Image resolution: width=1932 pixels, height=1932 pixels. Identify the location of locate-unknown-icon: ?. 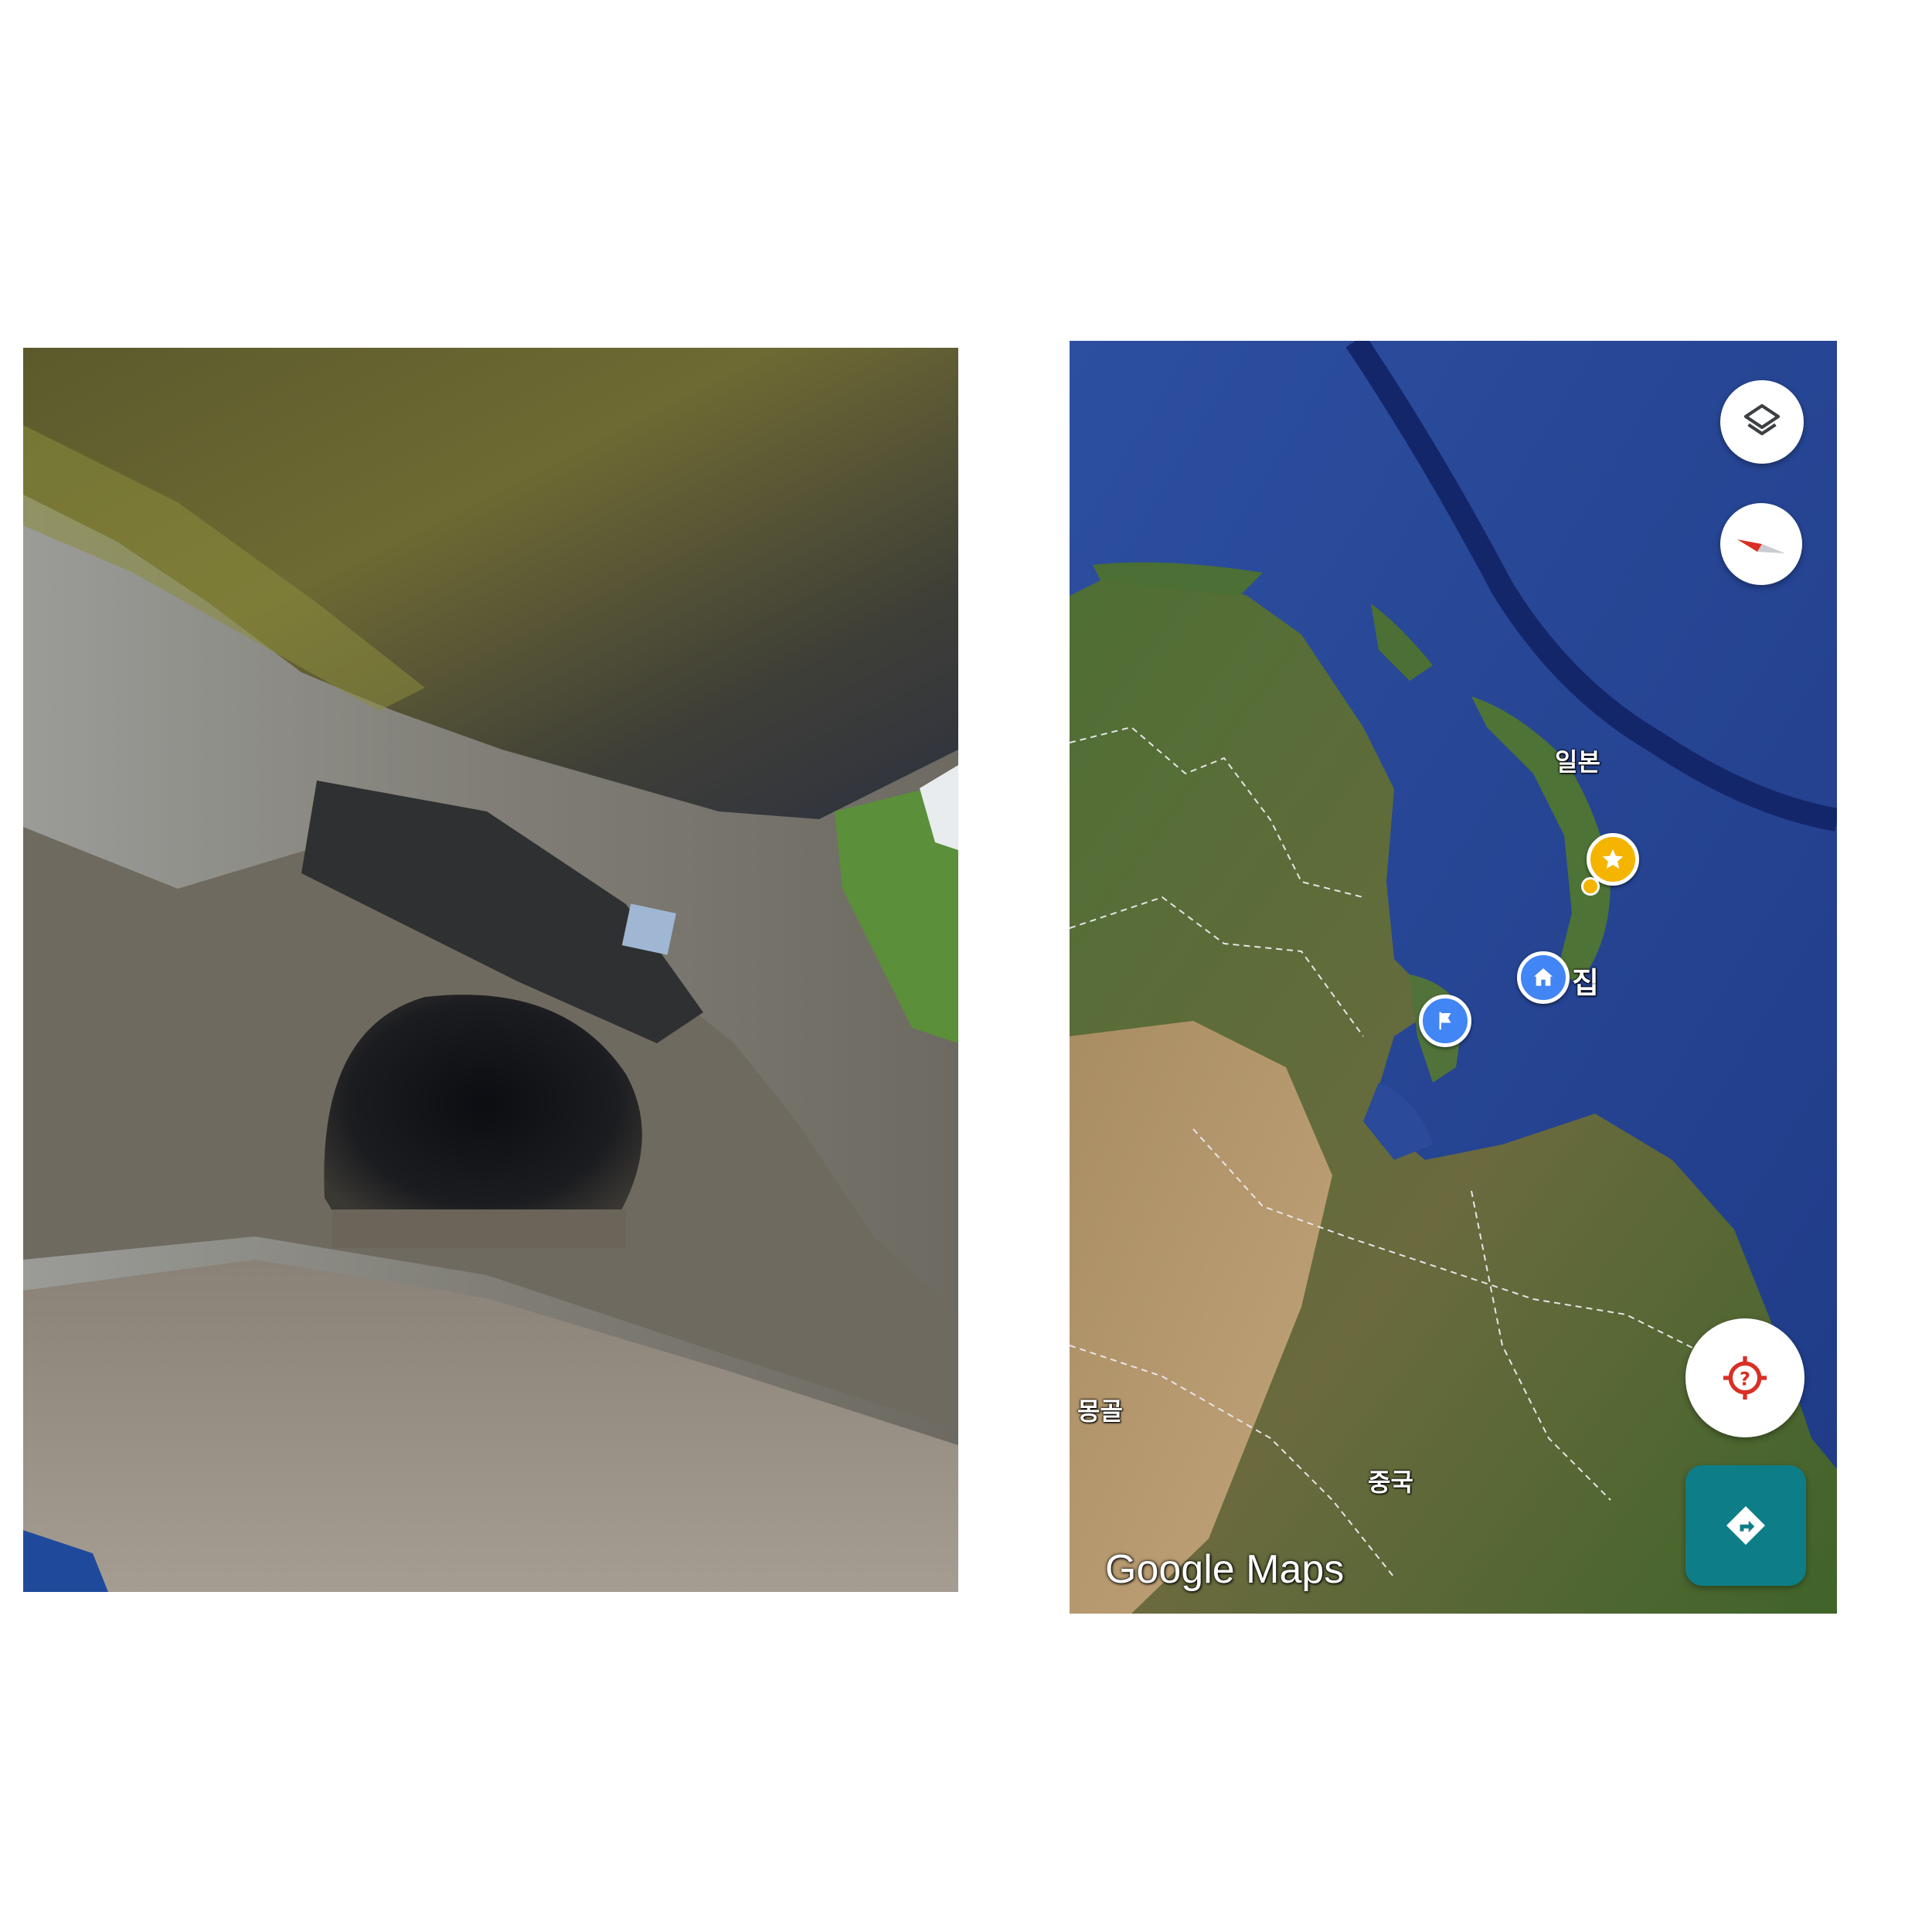
(1745, 1378).